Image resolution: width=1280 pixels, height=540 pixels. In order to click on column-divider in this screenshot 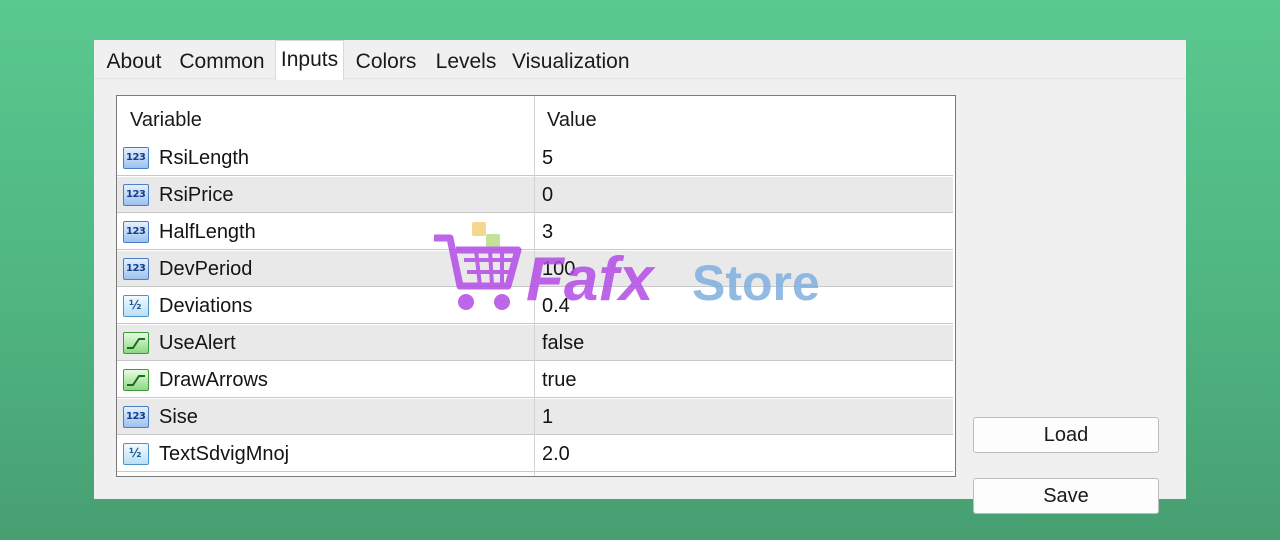, I will do `click(534, 286)`.